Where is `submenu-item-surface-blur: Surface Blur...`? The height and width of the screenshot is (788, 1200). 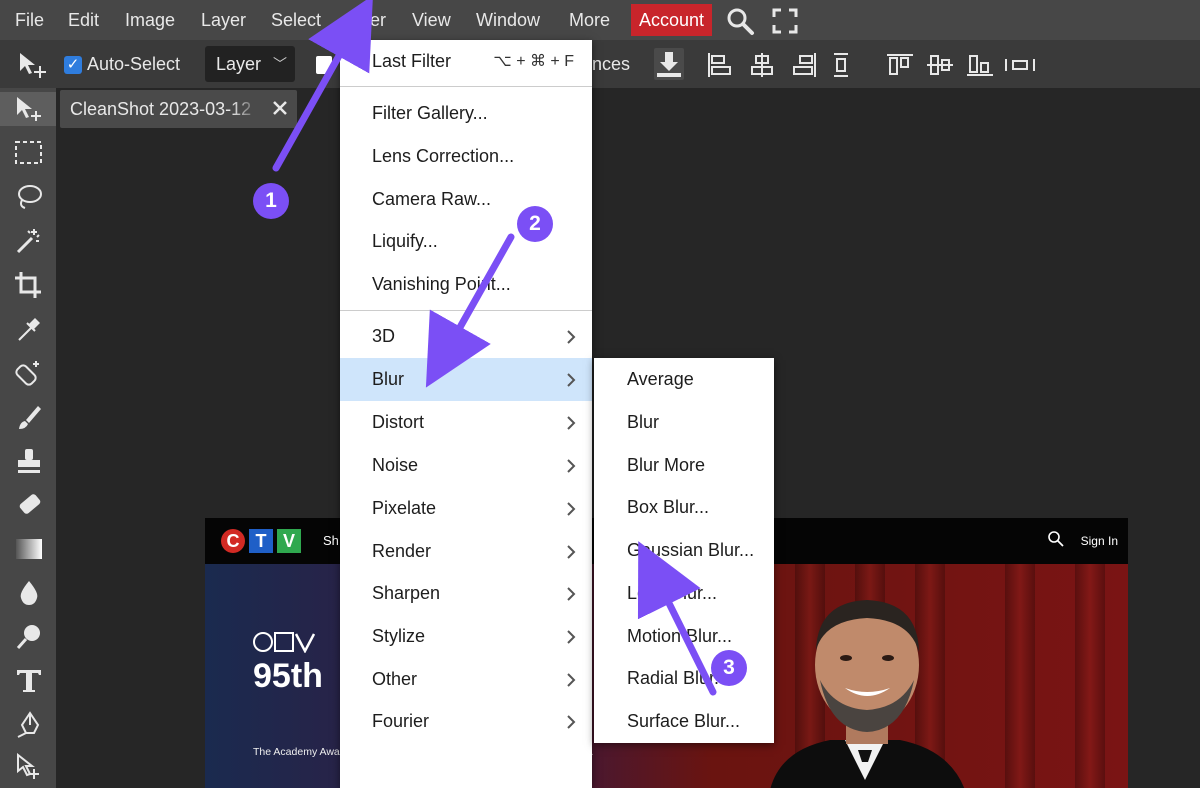
submenu-item-surface-blur: Surface Blur... is located at coordinates (684, 721).